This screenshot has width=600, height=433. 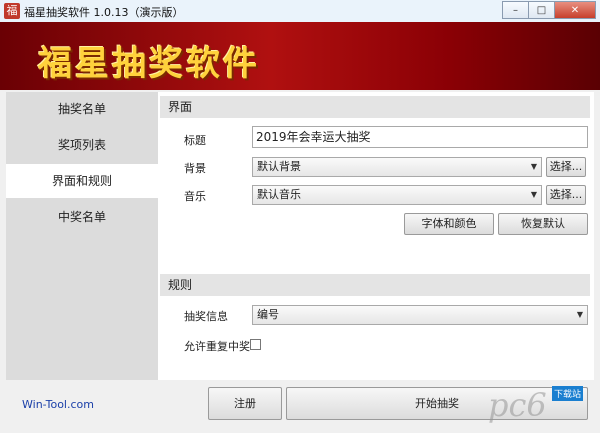 What do you see at coordinates (517, 405) in the screenshot?
I see `watermark-logo: pc6` at bounding box center [517, 405].